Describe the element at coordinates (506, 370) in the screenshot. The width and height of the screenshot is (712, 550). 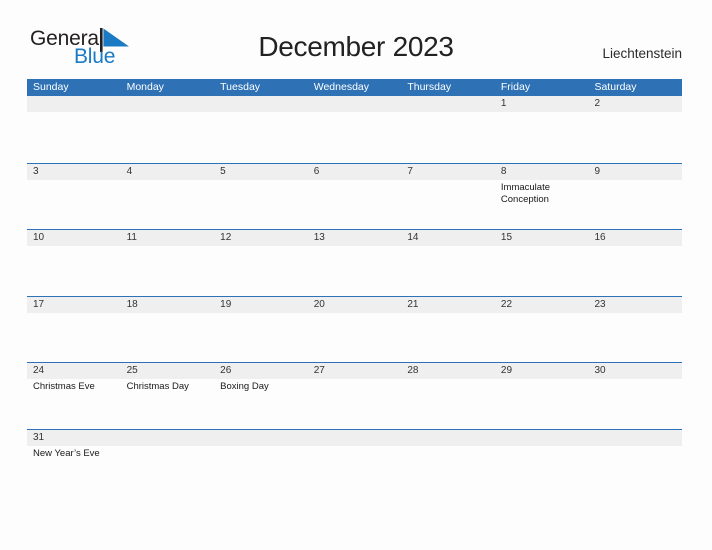
I see `day-number: 29` at that location.